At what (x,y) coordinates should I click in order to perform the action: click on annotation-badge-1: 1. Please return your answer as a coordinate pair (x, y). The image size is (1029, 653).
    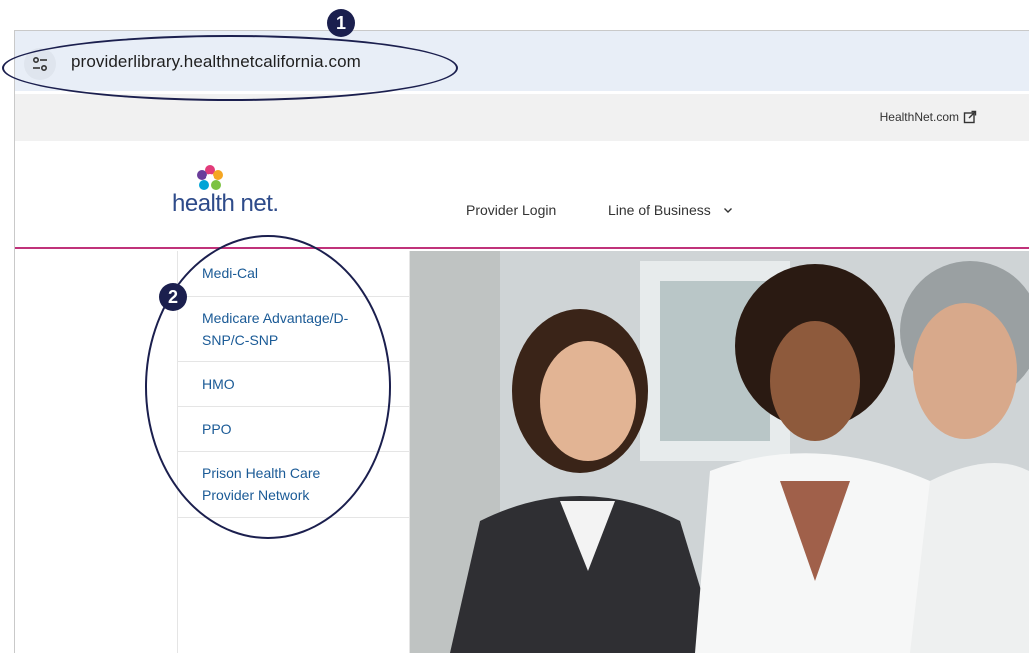
    Looking at the image, I should click on (341, 23).